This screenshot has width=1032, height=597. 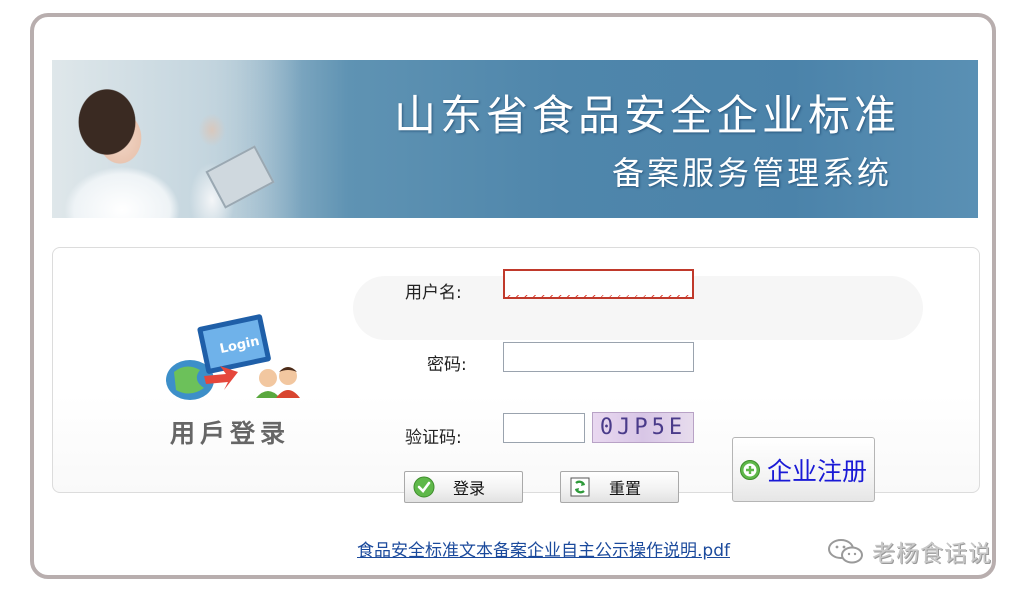 What do you see at coordinates (580, 487) in the screenshot?
I see `refresh-icon` at bounding box center [580, 487].